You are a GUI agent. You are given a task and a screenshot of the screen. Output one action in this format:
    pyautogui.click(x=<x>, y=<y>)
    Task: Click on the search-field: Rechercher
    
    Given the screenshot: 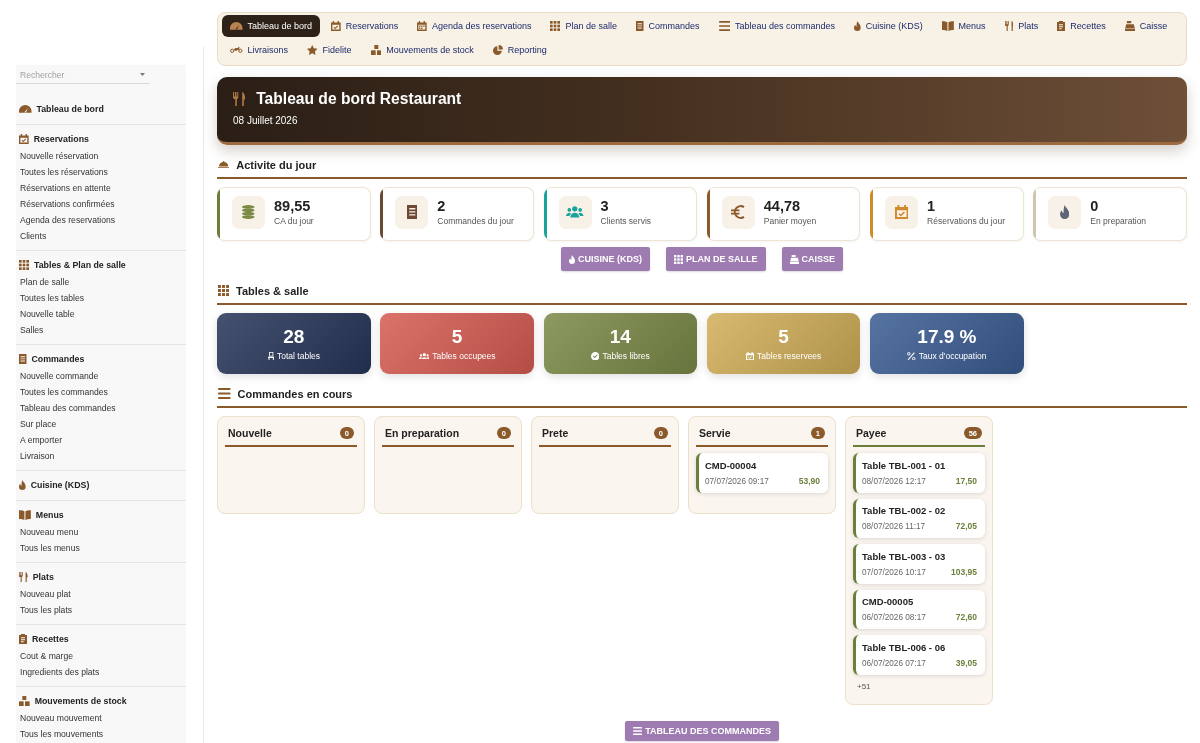 What is the action you would take?
    pyautogui.click(x=83, y=75)
    